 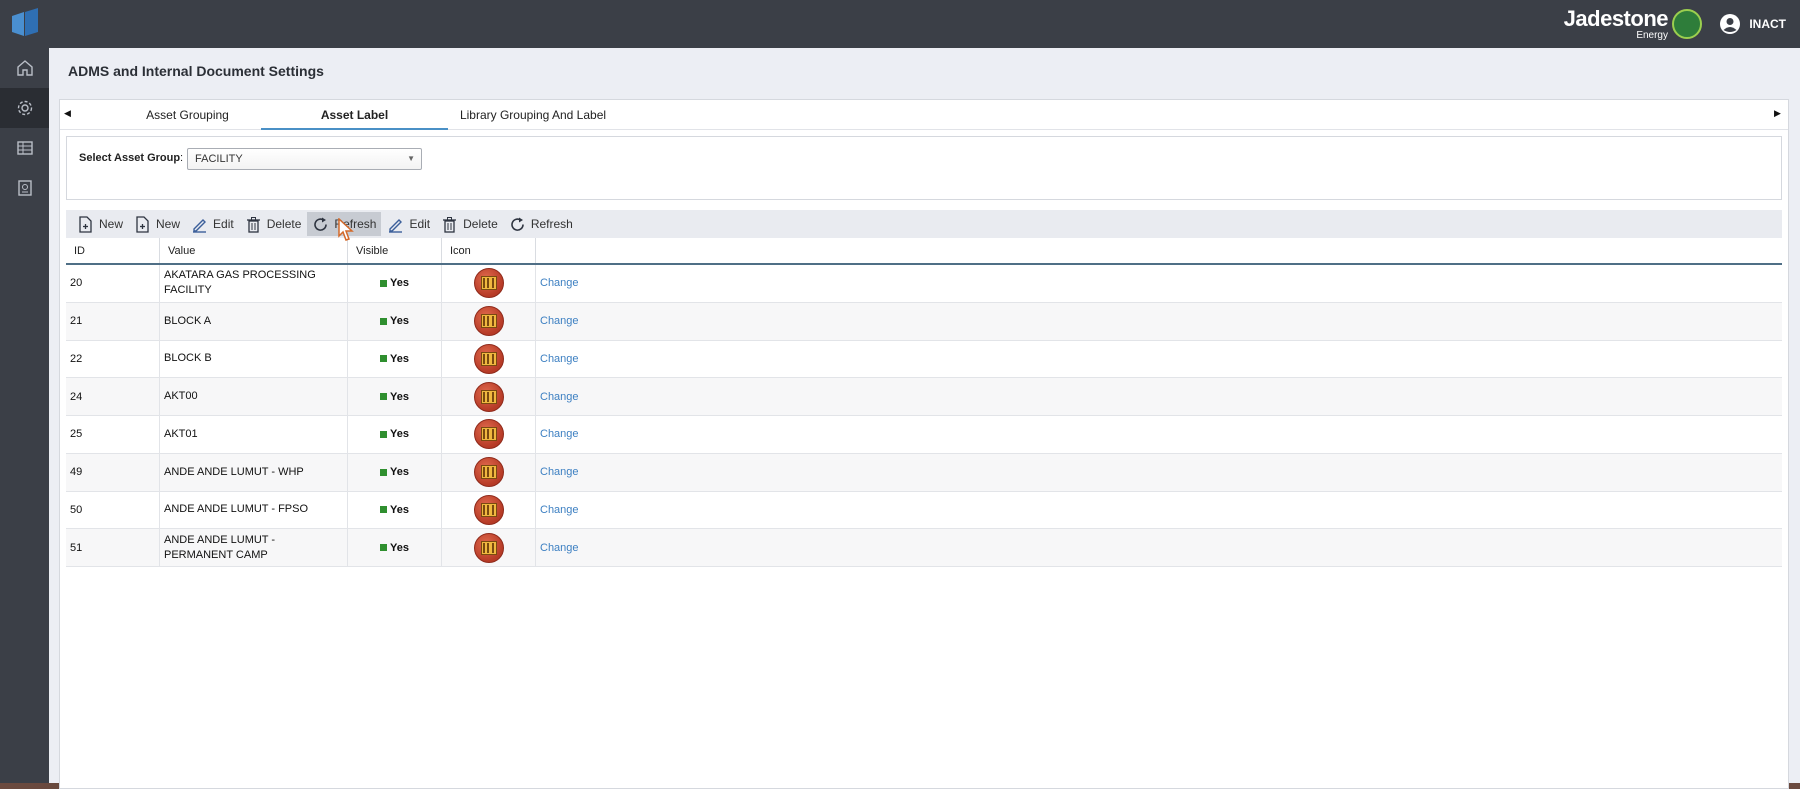 I want to click on new-label-button: New, so click(x=157, y=224).